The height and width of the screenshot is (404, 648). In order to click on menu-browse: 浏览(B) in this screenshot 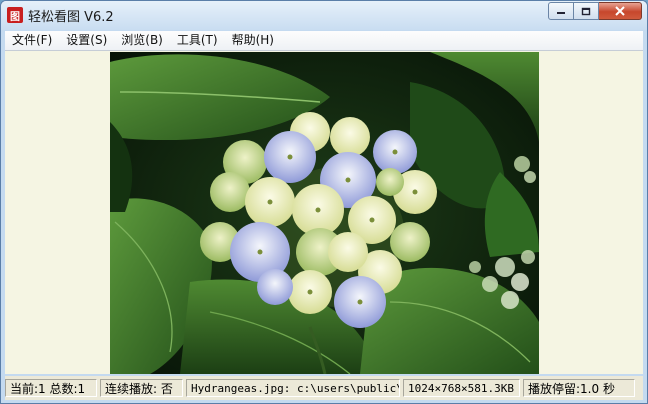, I will do `click(142, 40)`.